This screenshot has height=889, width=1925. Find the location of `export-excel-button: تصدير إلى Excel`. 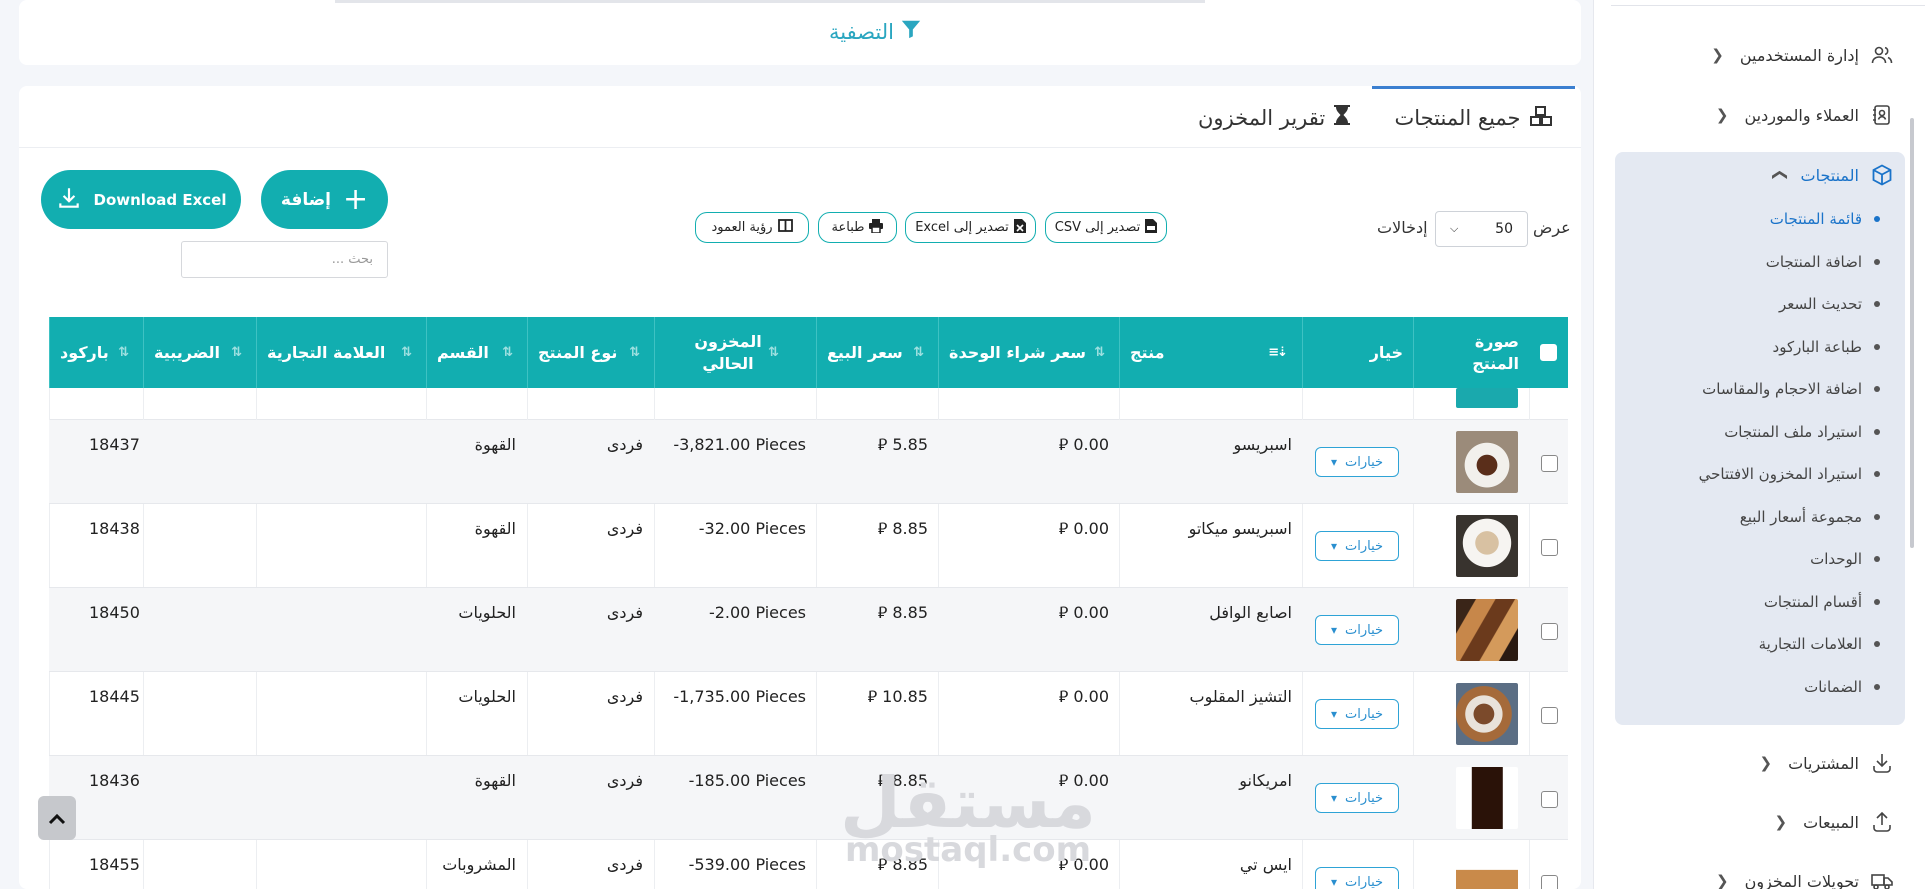

export-excel-button: تصدير إلى Excel is located at coordinates (970, 227).